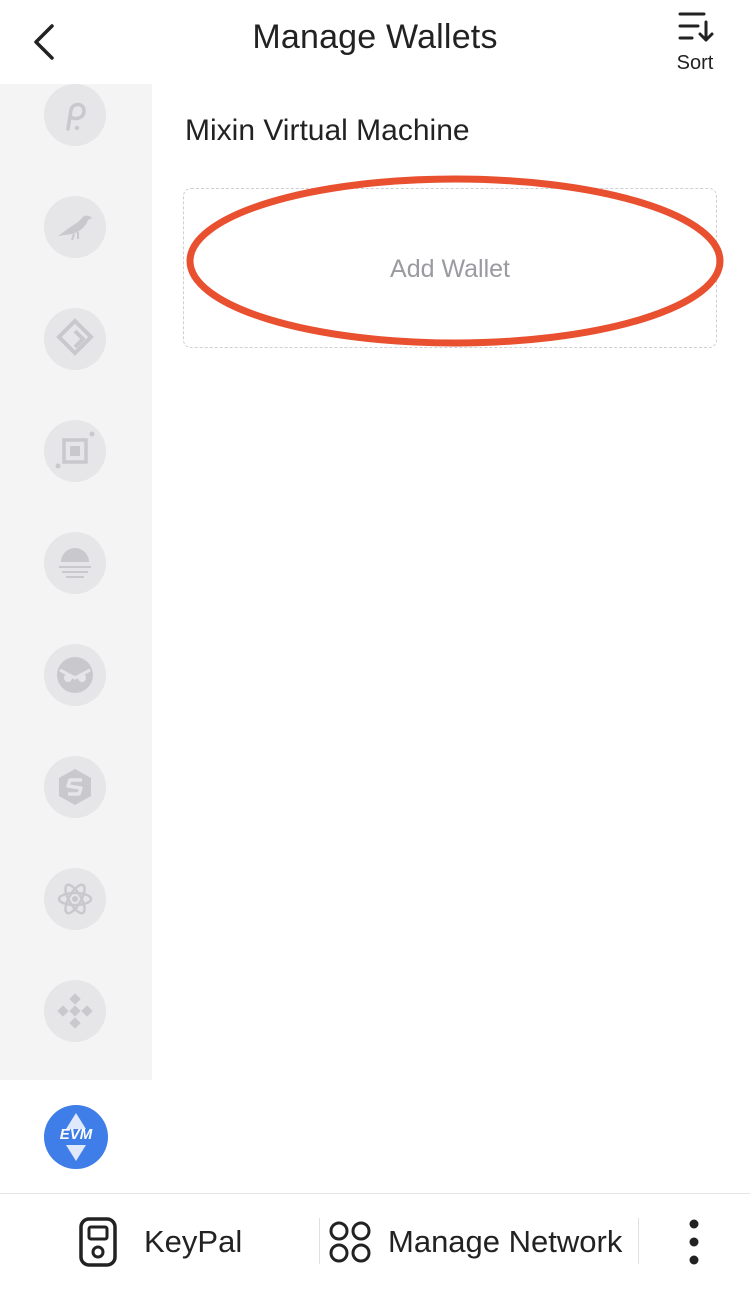 The width and height of the screenshot is (750, 1289). I want to click on more-button, so click(694, 1241).